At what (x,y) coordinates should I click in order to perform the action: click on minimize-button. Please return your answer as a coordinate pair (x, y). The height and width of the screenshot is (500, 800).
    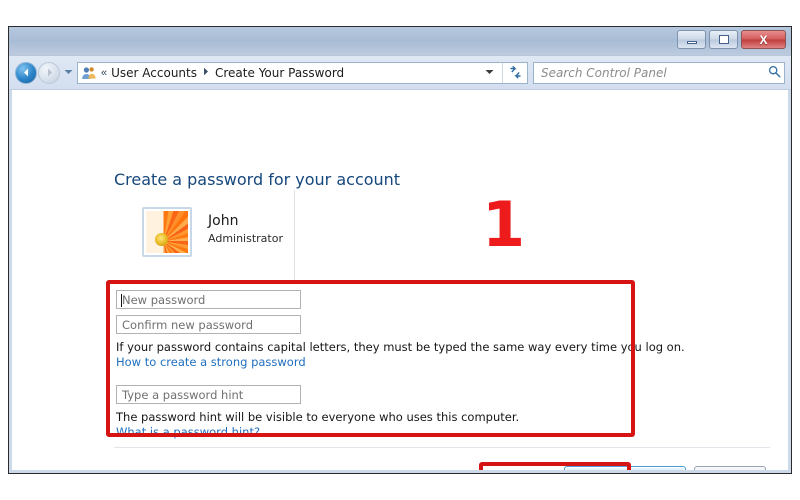
    Looking at the image, I should click on (691, 39).